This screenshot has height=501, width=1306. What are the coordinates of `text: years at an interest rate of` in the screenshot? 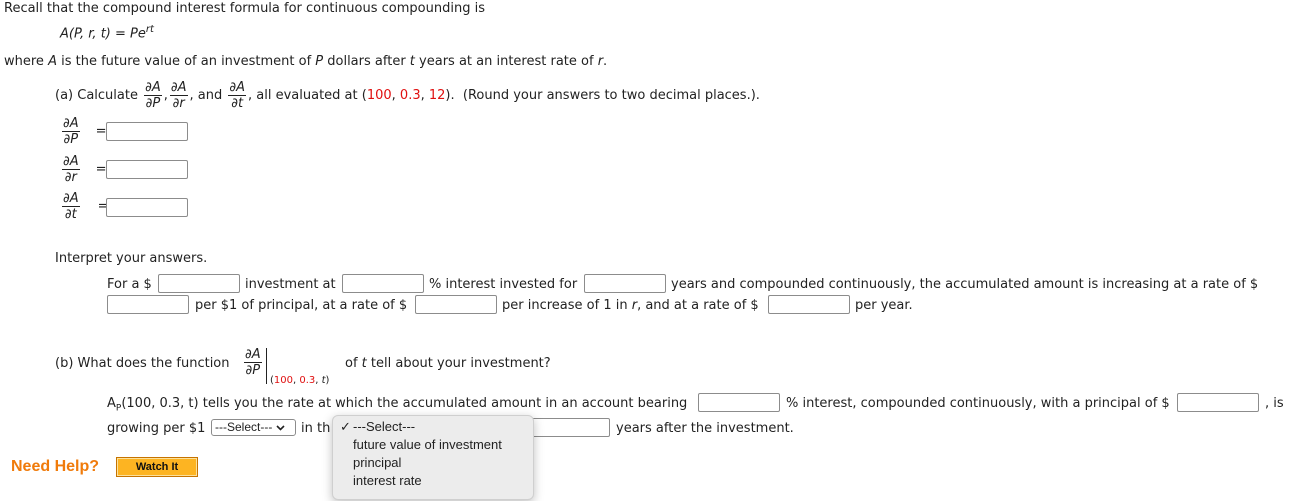 It's located at (506, 61).